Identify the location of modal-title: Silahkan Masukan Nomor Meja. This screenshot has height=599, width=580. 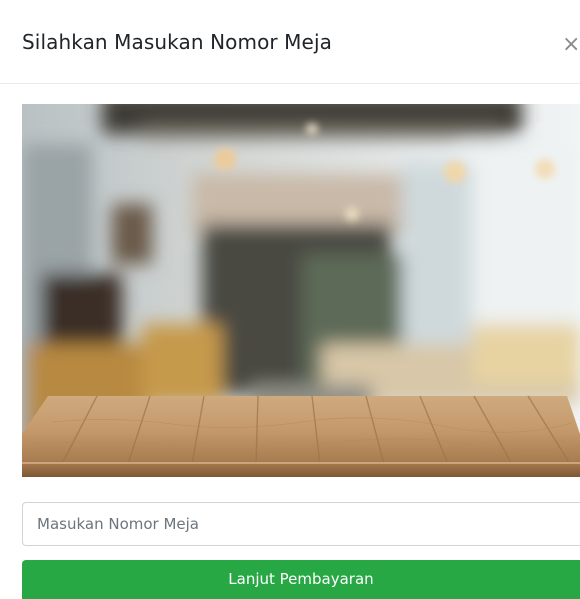
(177, 42).